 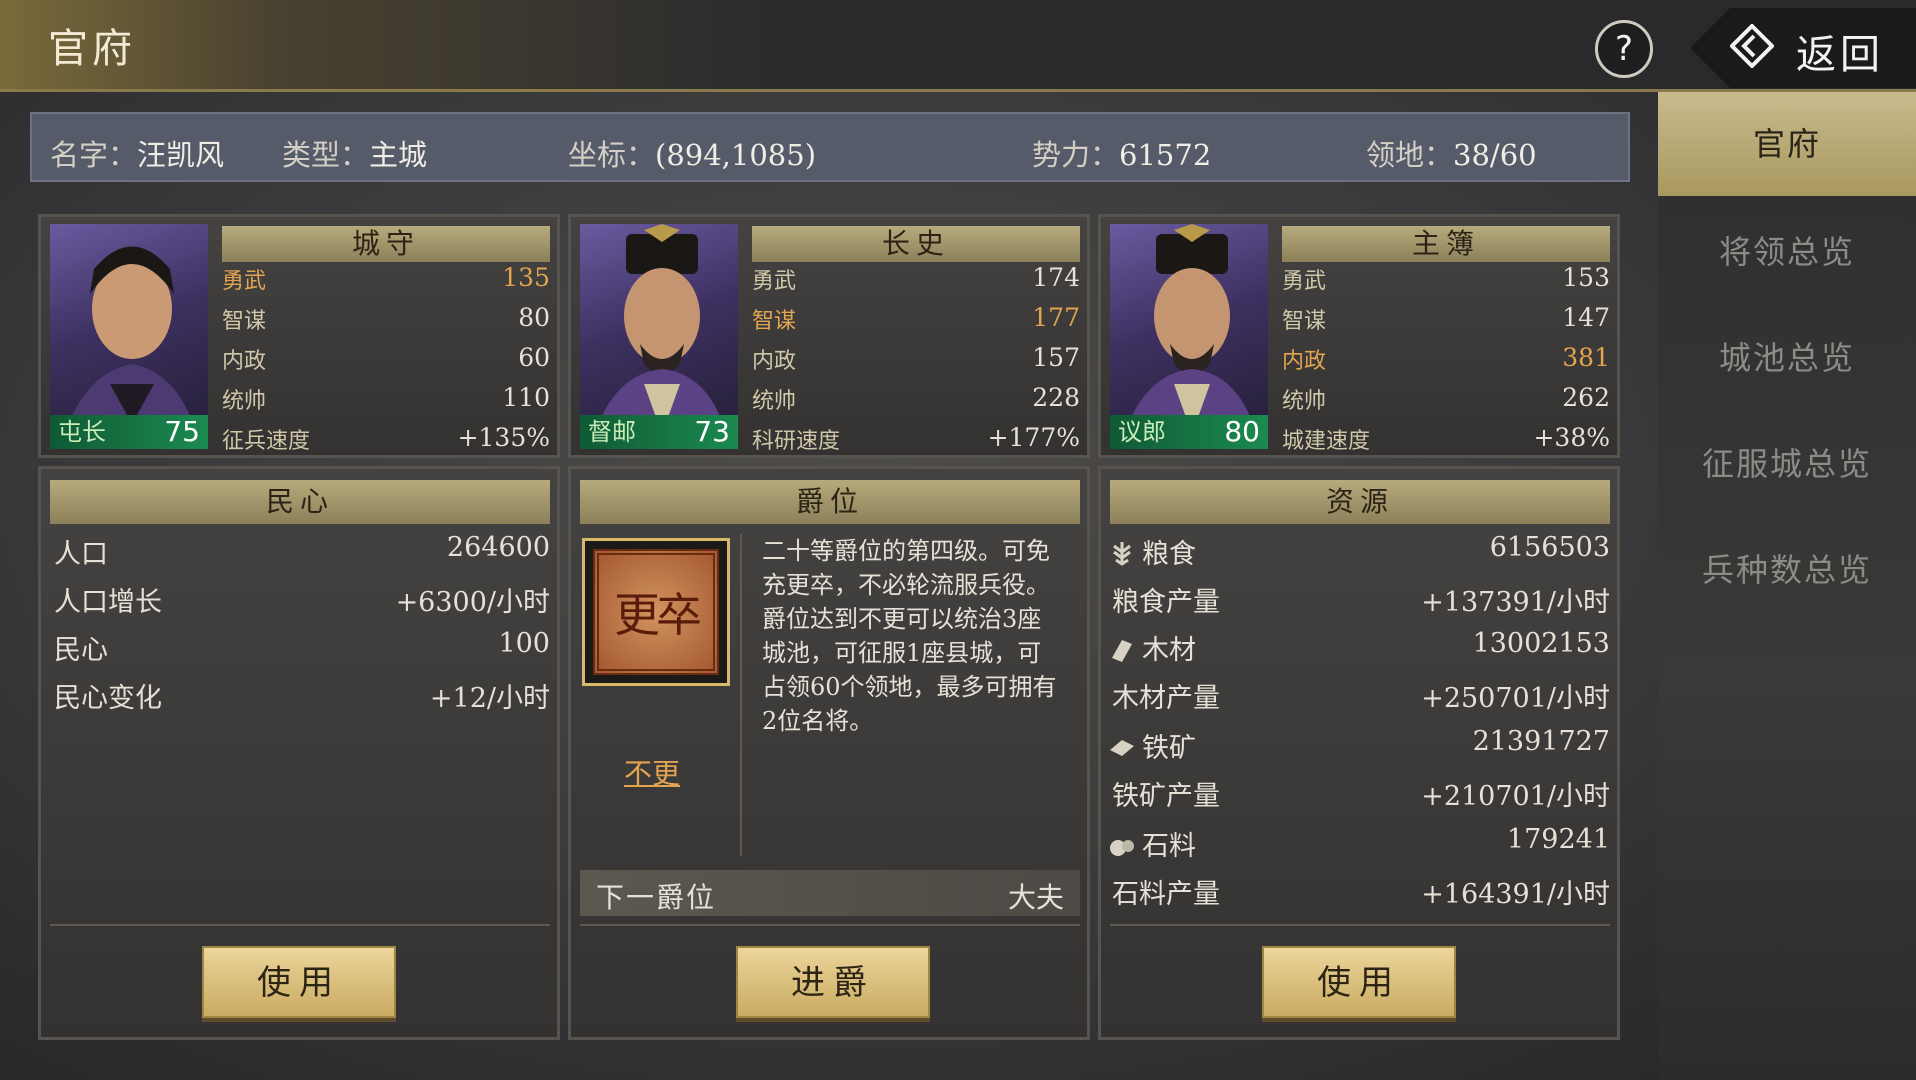 I want to click on seal-icon: 更卒, so click(x=656, y=612).